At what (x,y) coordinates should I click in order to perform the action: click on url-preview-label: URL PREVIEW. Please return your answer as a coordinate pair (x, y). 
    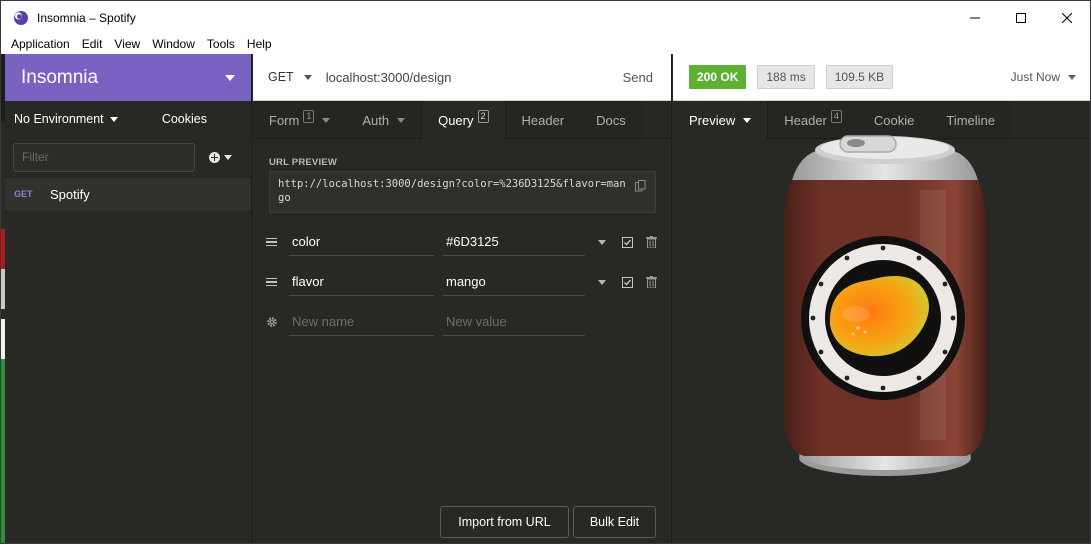
    Looking at the image, I should click on (303, 162).